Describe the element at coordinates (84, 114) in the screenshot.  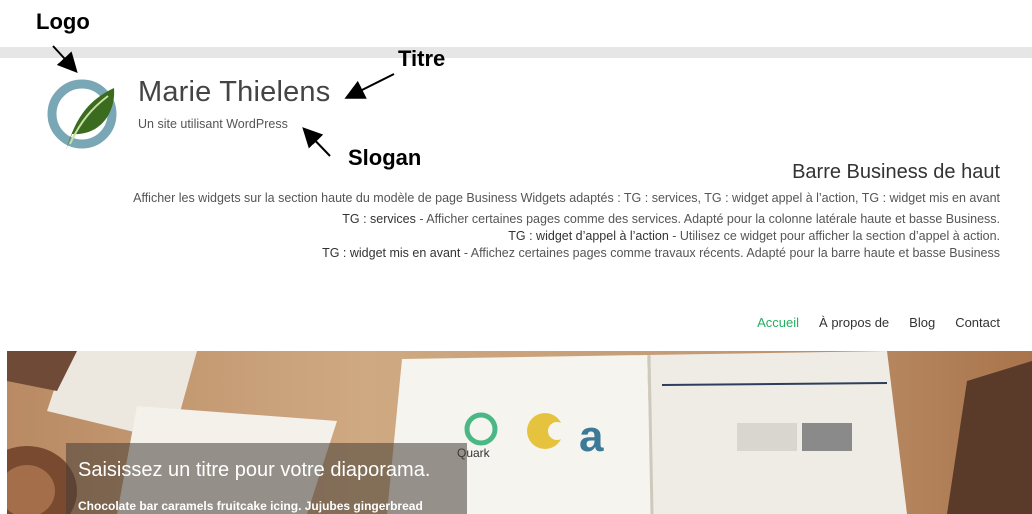
I see `site-logo-icon` at that location.